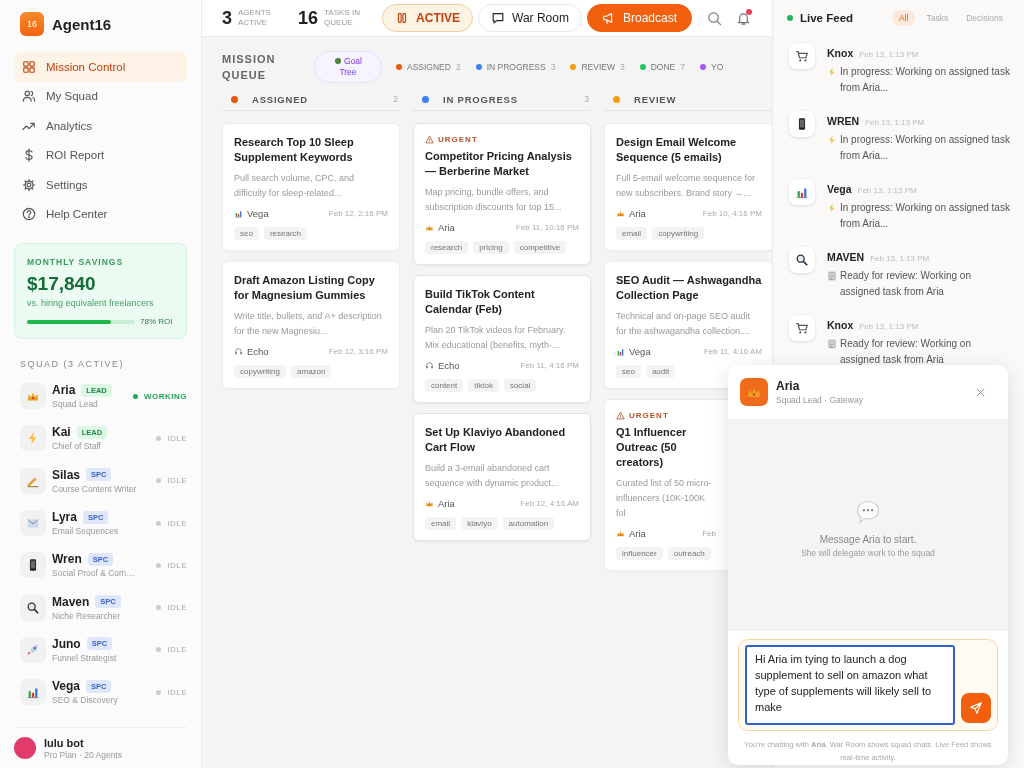 The width and height of the screenshot is (1024, 768). I want to click on agent-name: Wren, so click(67, 559).